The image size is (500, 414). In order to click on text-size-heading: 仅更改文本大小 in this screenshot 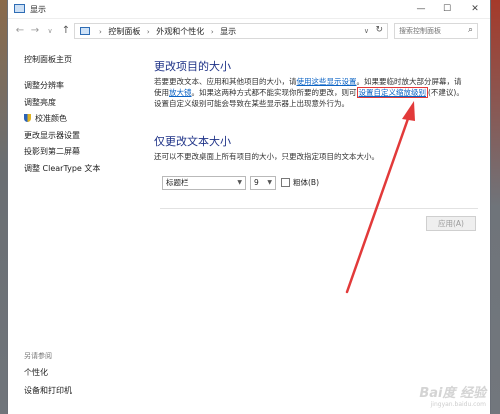, I will do `click(192, 141)`.